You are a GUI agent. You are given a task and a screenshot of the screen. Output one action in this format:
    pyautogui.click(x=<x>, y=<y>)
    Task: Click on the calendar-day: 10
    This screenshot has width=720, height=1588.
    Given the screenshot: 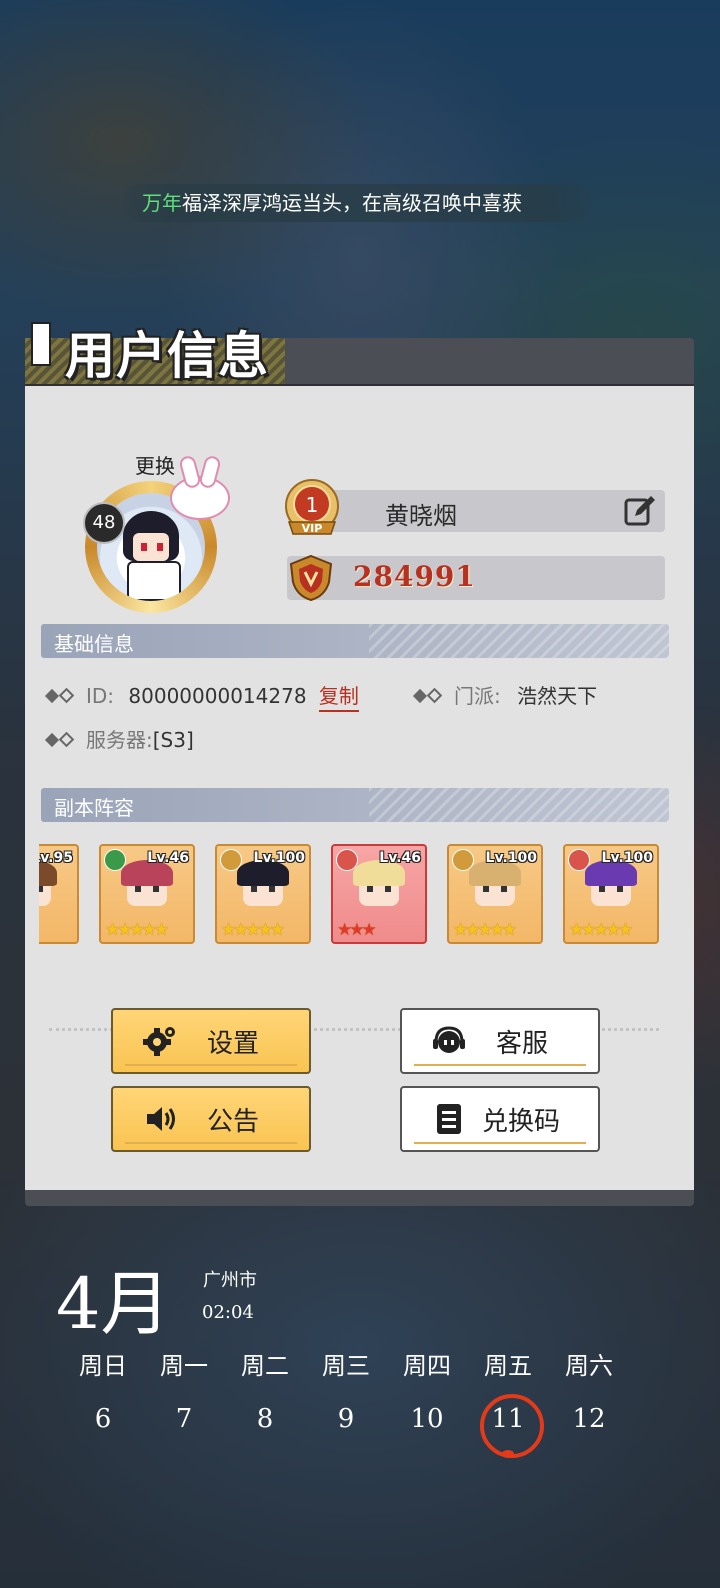 What is the action you would take?
    pyautogui.click(x=427, y=1419)
    